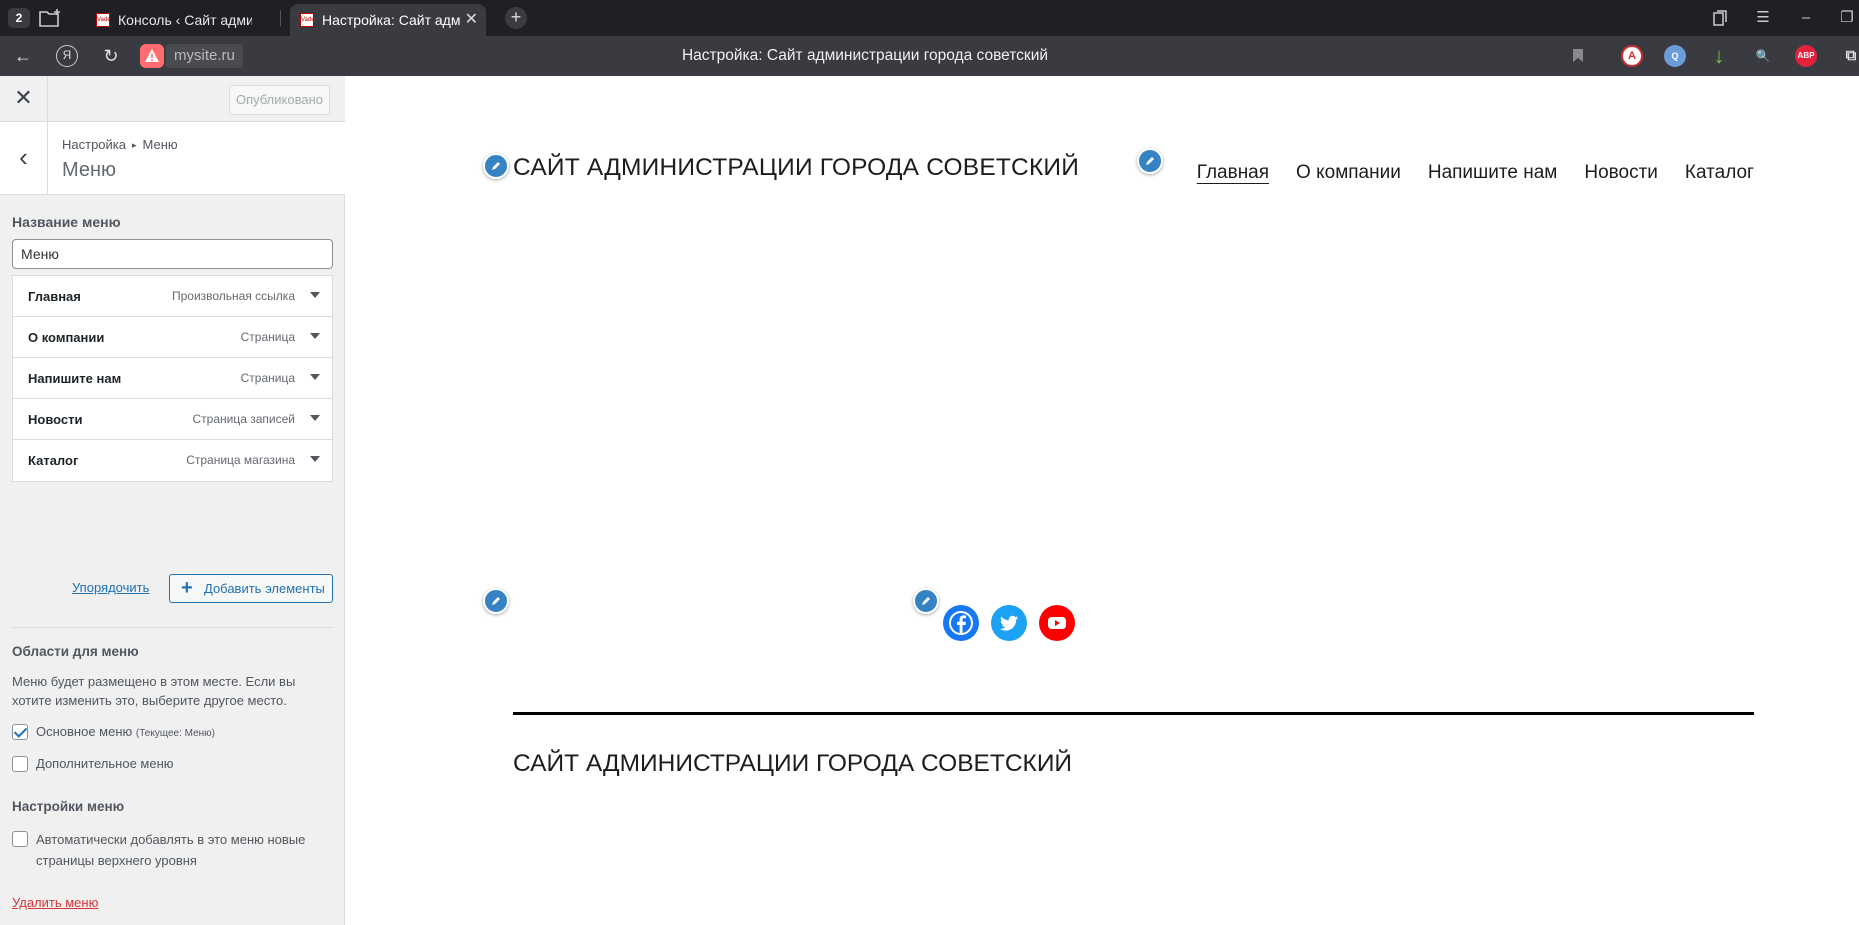  I want to click on edit-shortcut-site-title, so click(496, 166).